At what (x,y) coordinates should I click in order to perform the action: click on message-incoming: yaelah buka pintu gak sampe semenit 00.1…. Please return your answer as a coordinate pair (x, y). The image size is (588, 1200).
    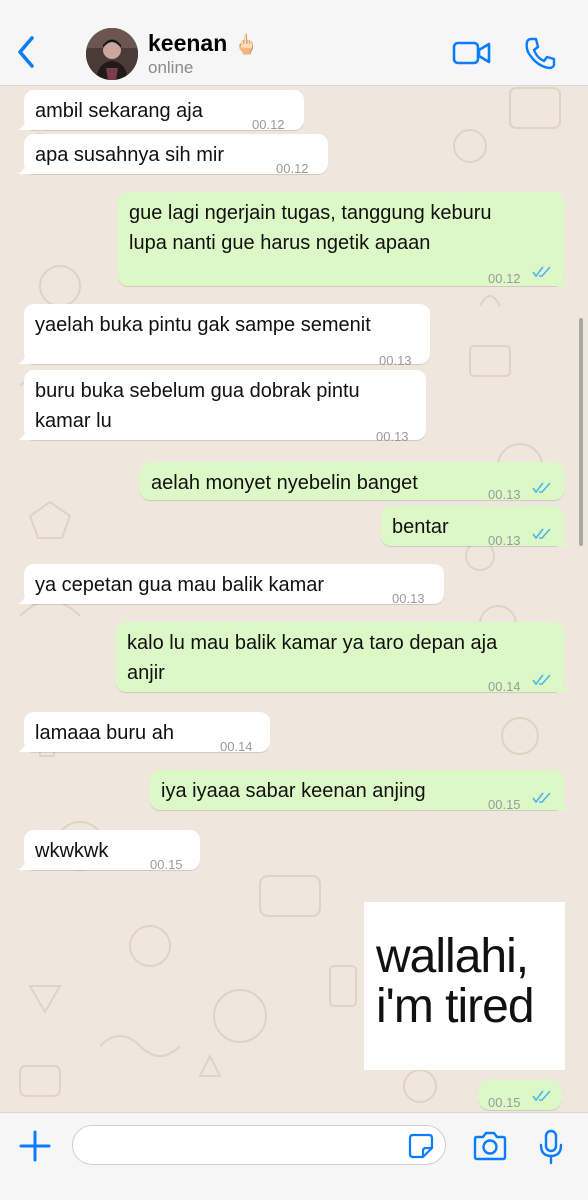
    Looking at the image, I should click on (224, 336).